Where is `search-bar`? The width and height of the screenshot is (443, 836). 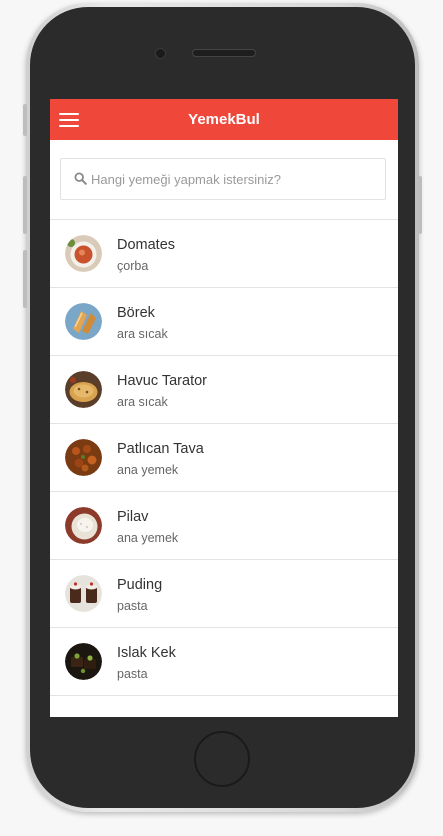
search-bar is located at coordinates (223, 179).